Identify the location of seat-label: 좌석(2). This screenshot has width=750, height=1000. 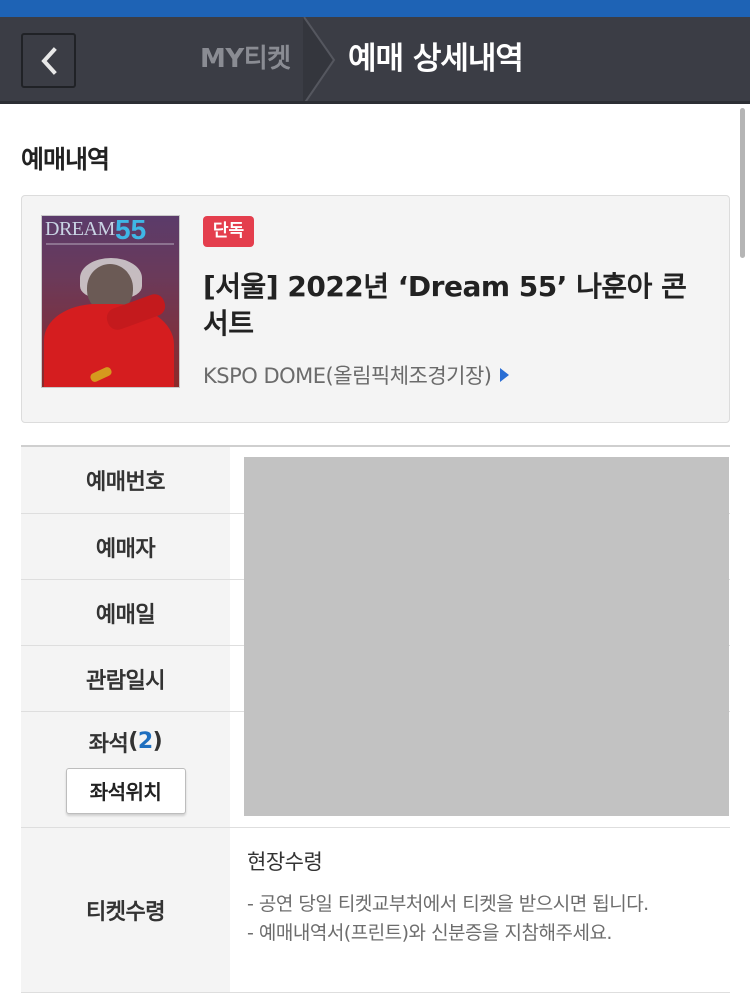
(125, 742).